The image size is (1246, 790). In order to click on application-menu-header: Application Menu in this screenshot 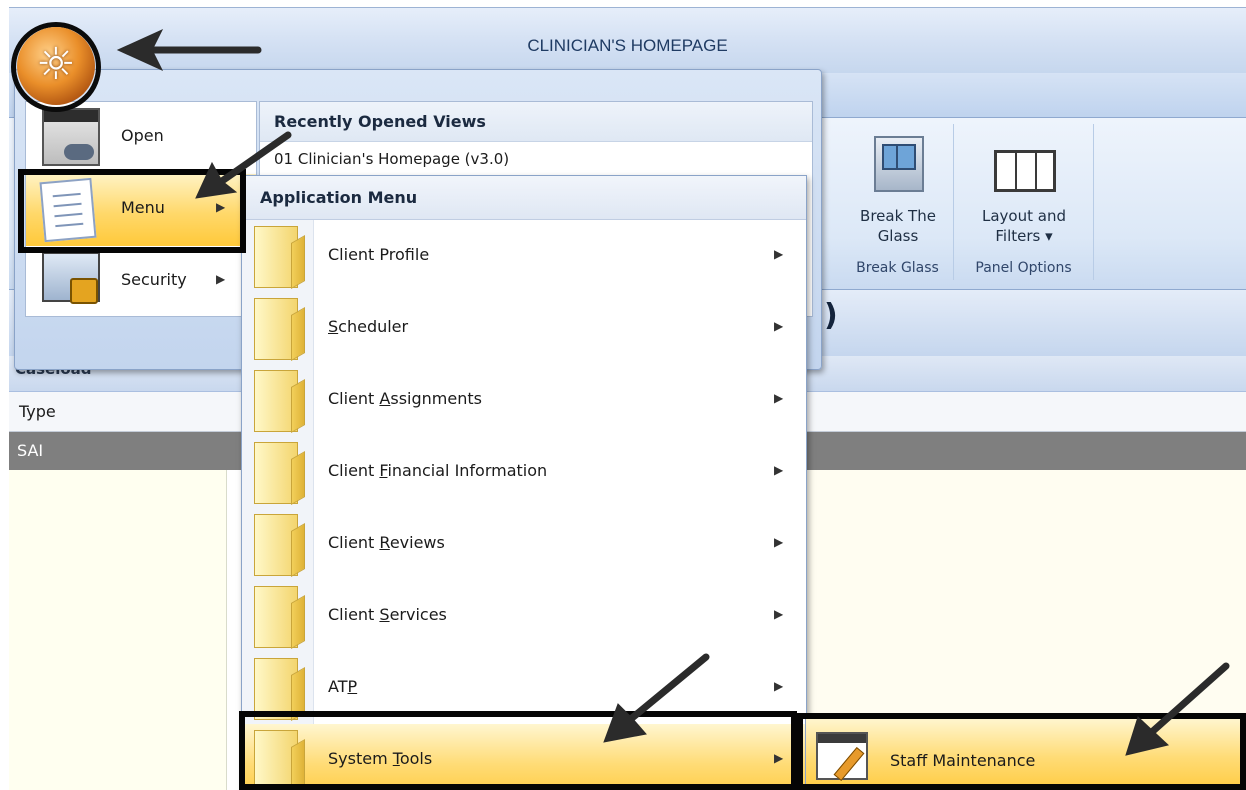, I will do `click(524, 198)`.